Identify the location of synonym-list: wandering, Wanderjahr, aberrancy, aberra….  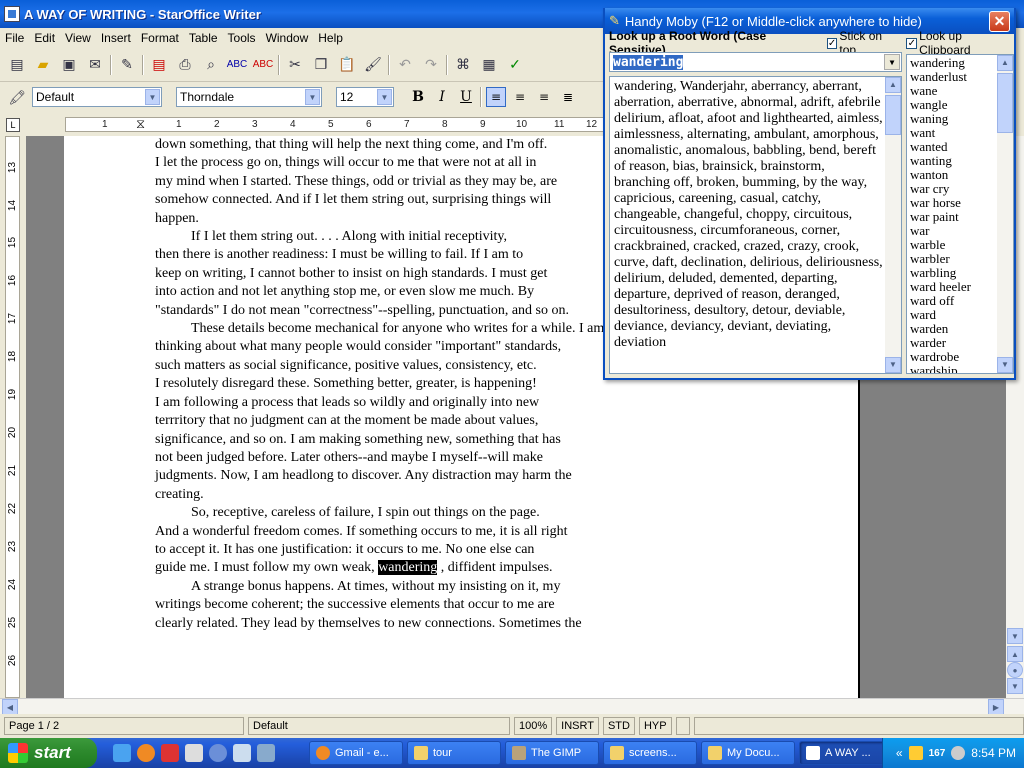
(755, 225).